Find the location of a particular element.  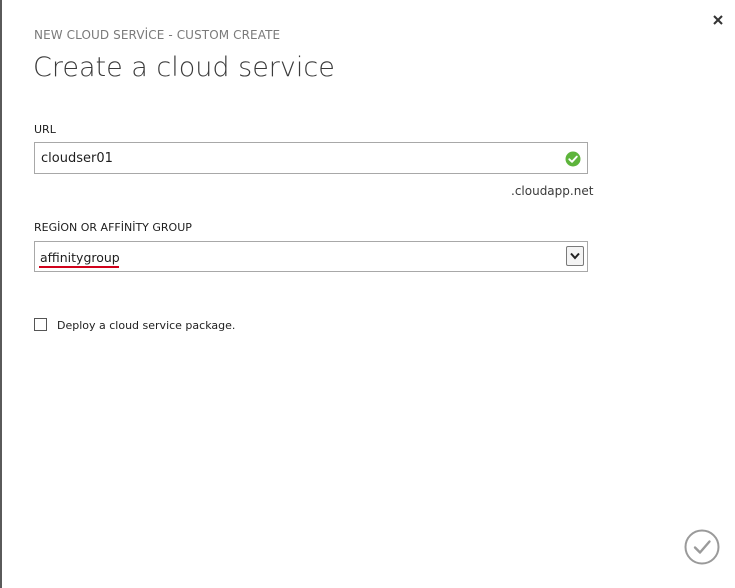

region-selected-value: affinitygroup is located at coordinates (80, 257).